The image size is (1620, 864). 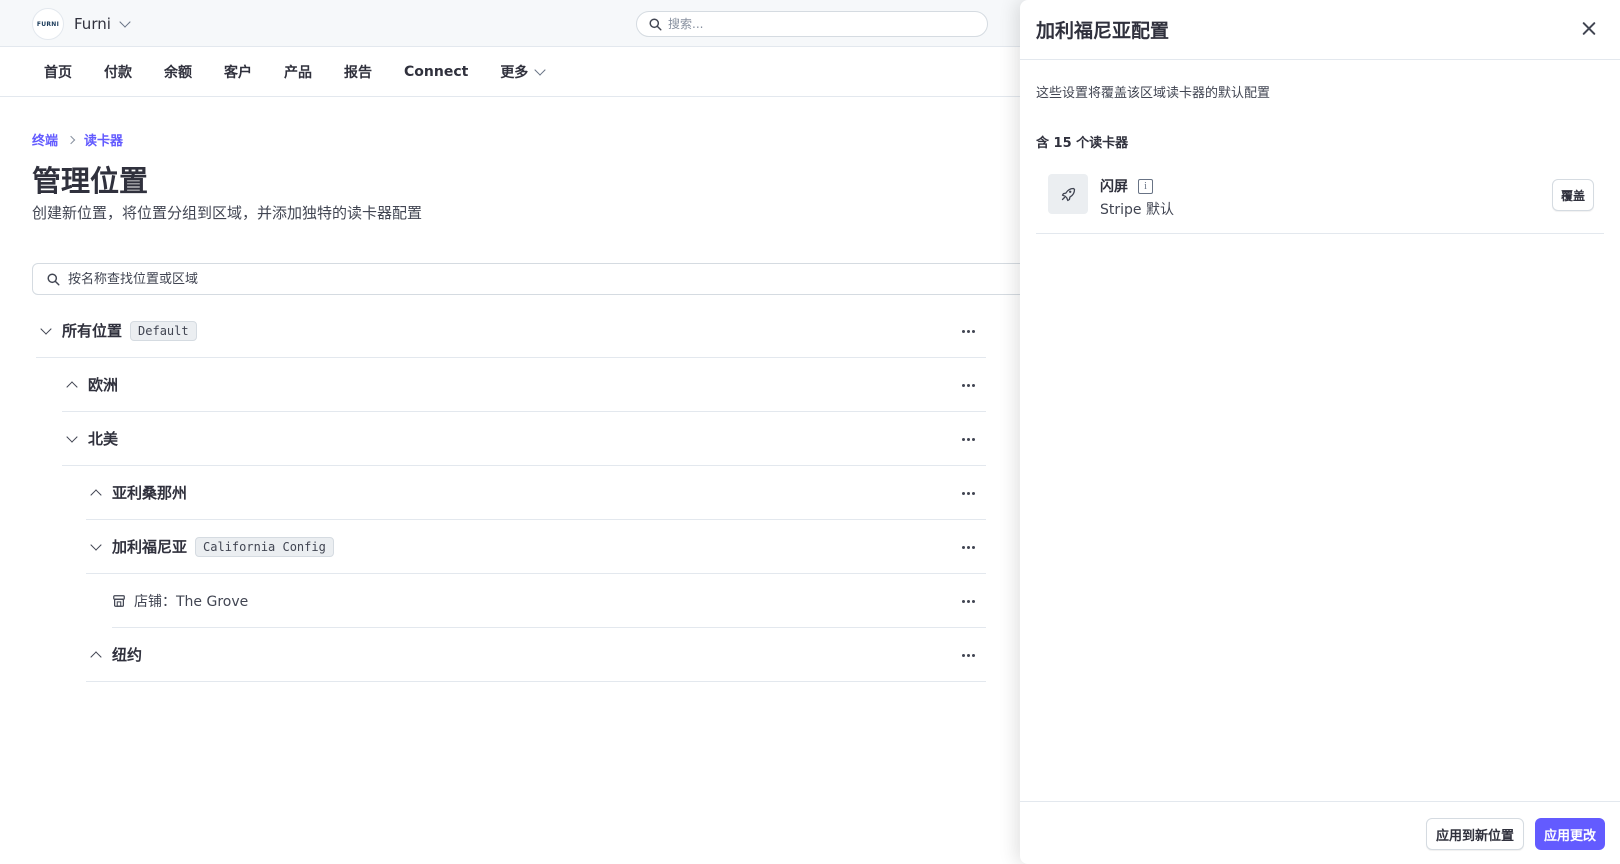 What do you see at coordinates (536, 655) in the screenshot?
I see `tree-row-new-york: 纽约` at bounding box center [536, 655].